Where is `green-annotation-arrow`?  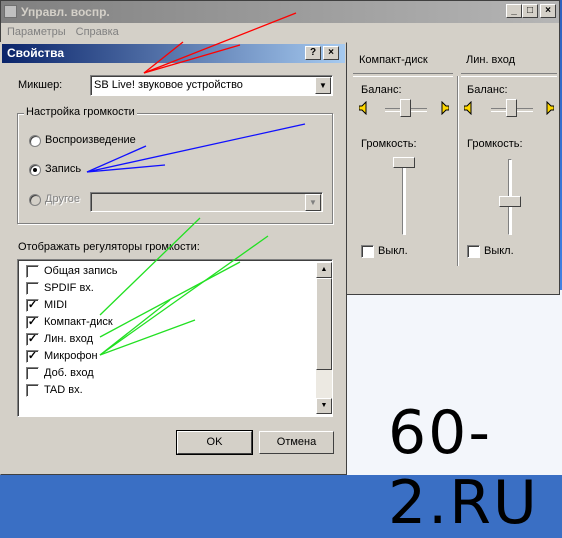 green-annotation-arrow is located at coordinates (184, 286).